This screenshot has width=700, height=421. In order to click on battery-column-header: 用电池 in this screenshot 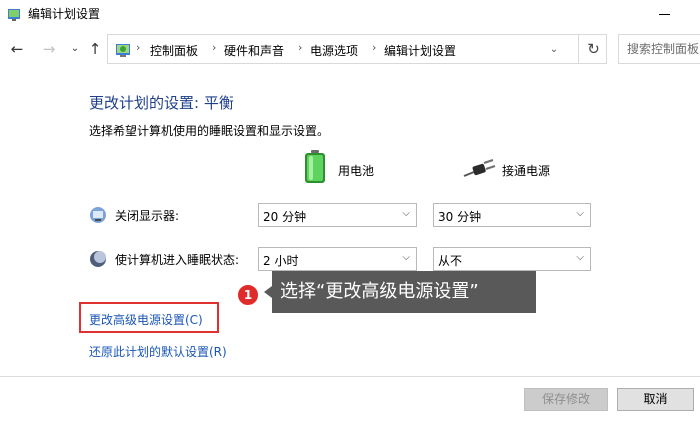, I will do `click(360, 168)`.